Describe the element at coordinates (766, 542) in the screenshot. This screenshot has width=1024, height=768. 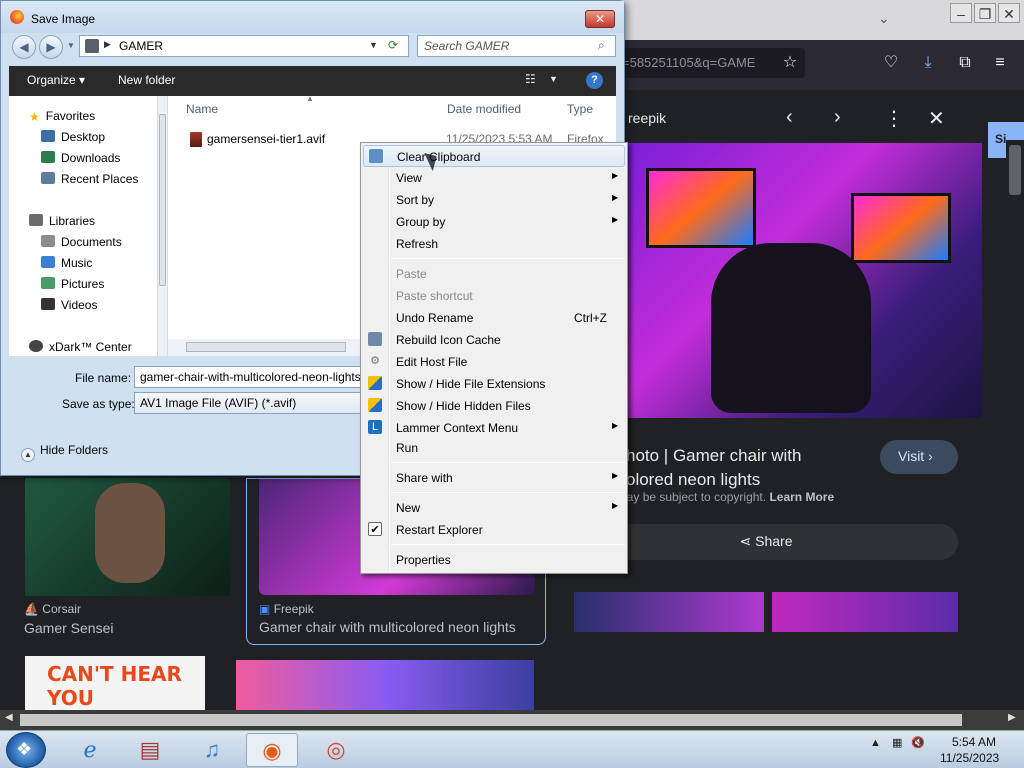
I see `share-button: ⋖ Share` at that location.